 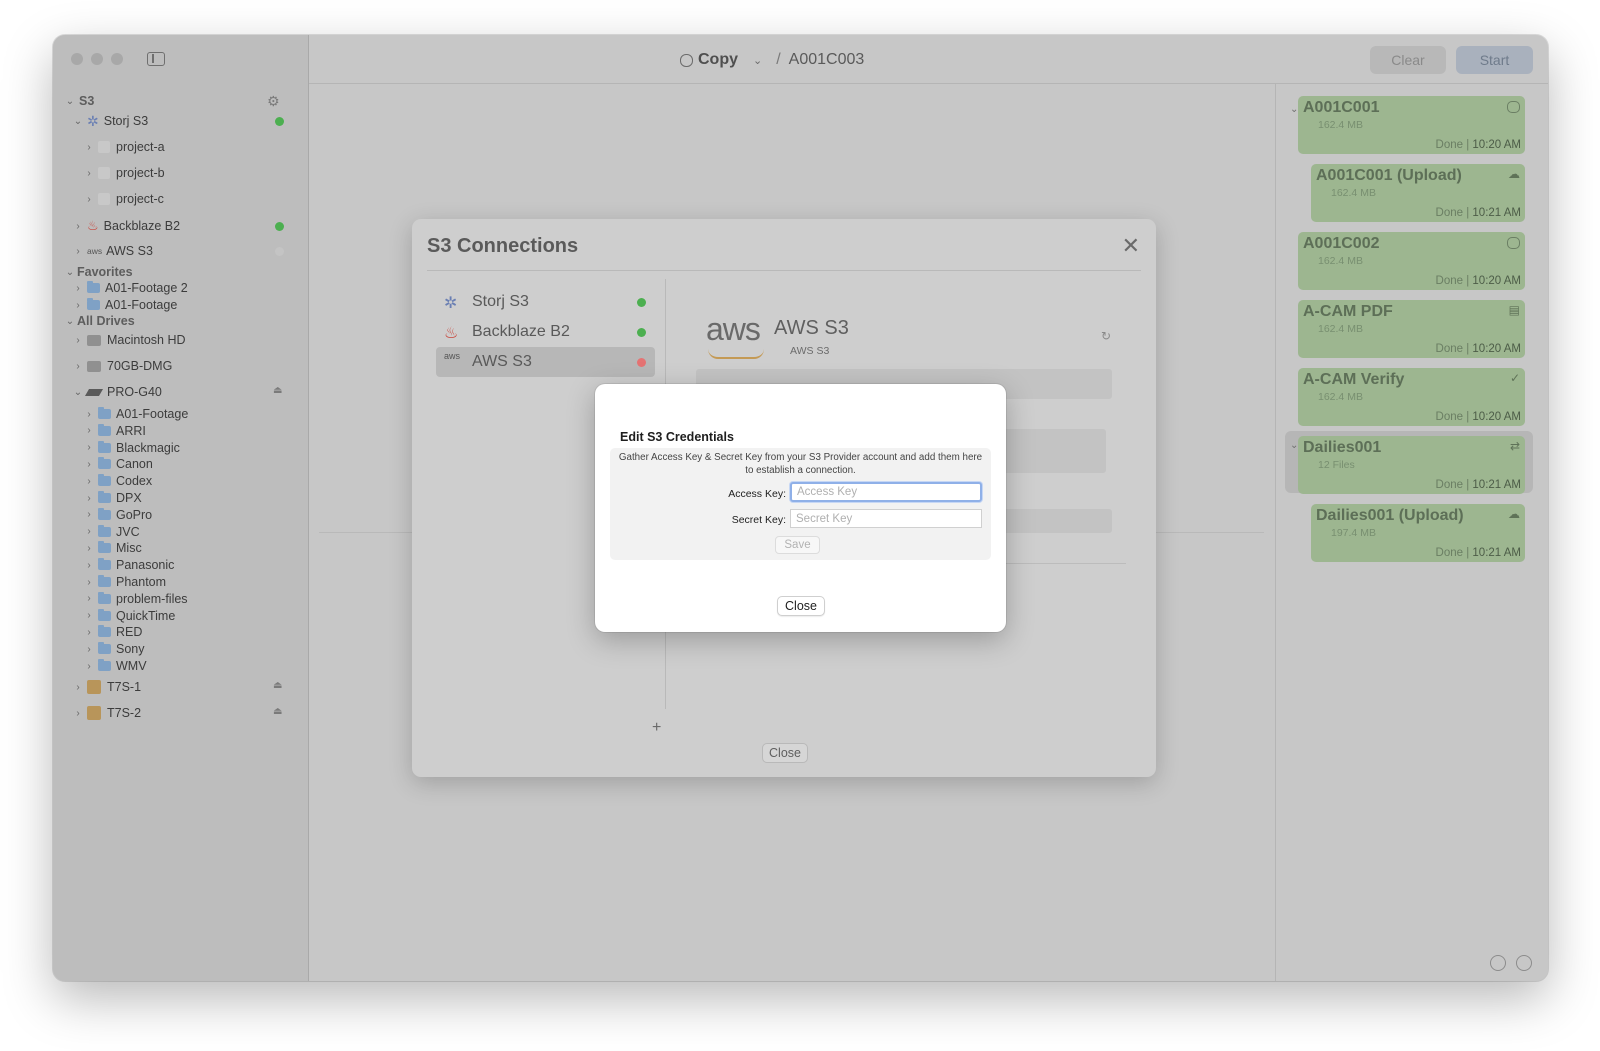 I want to click on folder-item: › QuickTime, so click(x=129, y=616).